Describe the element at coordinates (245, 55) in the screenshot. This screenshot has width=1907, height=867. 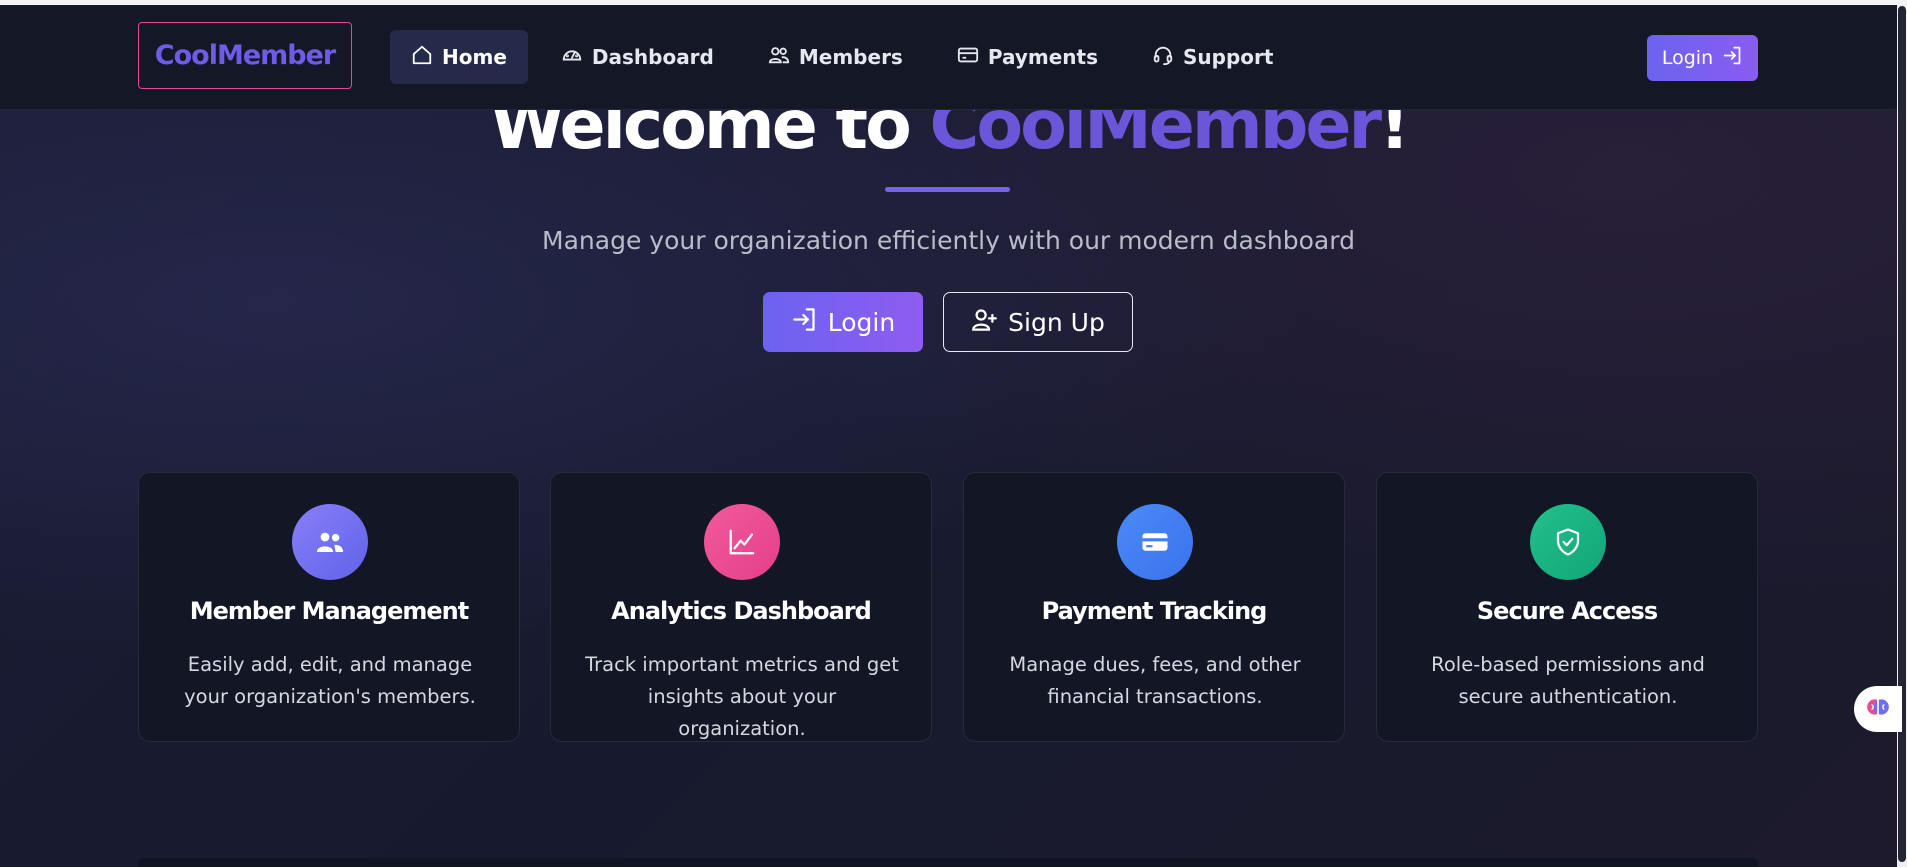
I see `brand-logo: CoolMember` at that location.